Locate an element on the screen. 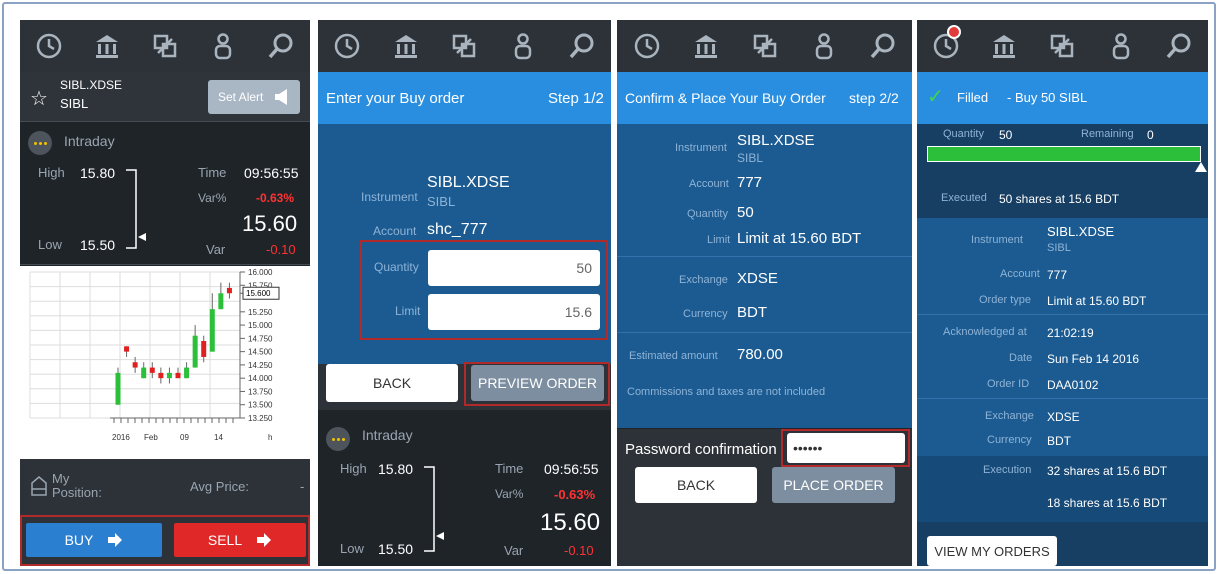  order-header: Enter your Buy order Step 1/2 is located at coordinates (464, 98).